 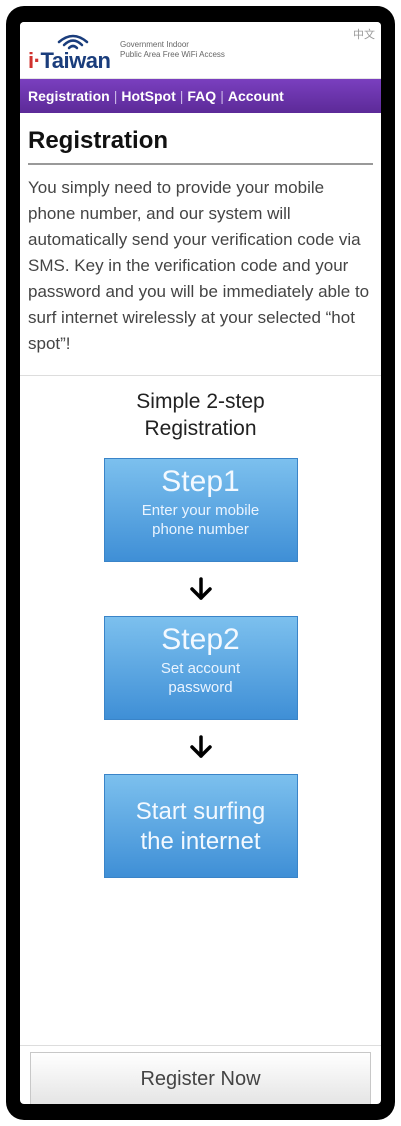 What do you see at coordinates (154, 44) in the screenshot?
I see `tagline-line-1: Government Indoor` at bounding box center [154, 44].